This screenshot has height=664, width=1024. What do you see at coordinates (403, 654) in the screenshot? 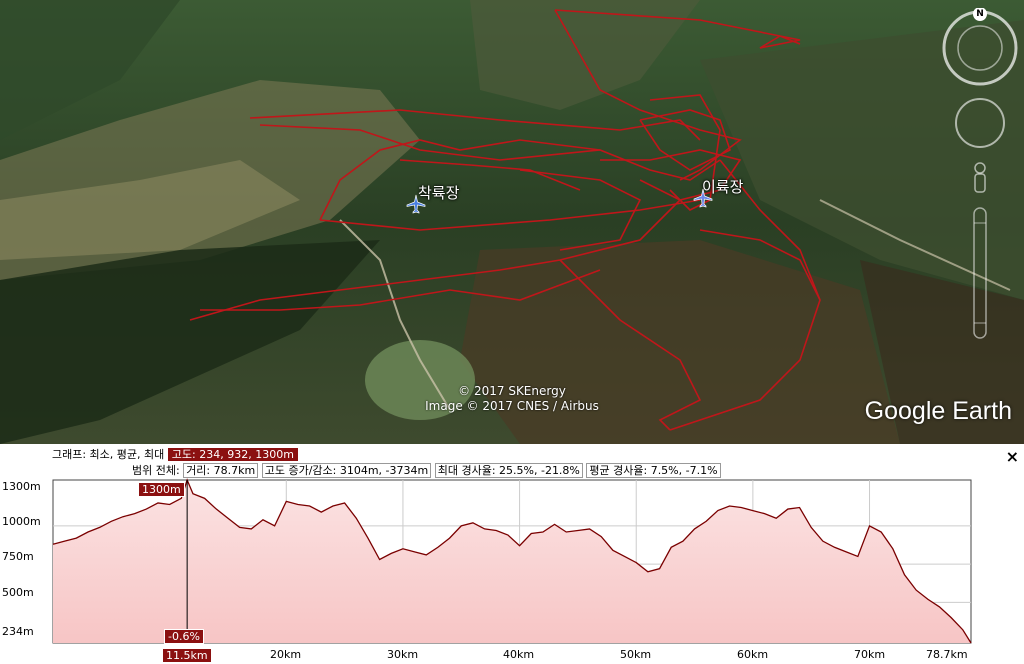
I see `x-tick-label: 30km` at bounding box center [403, 654].